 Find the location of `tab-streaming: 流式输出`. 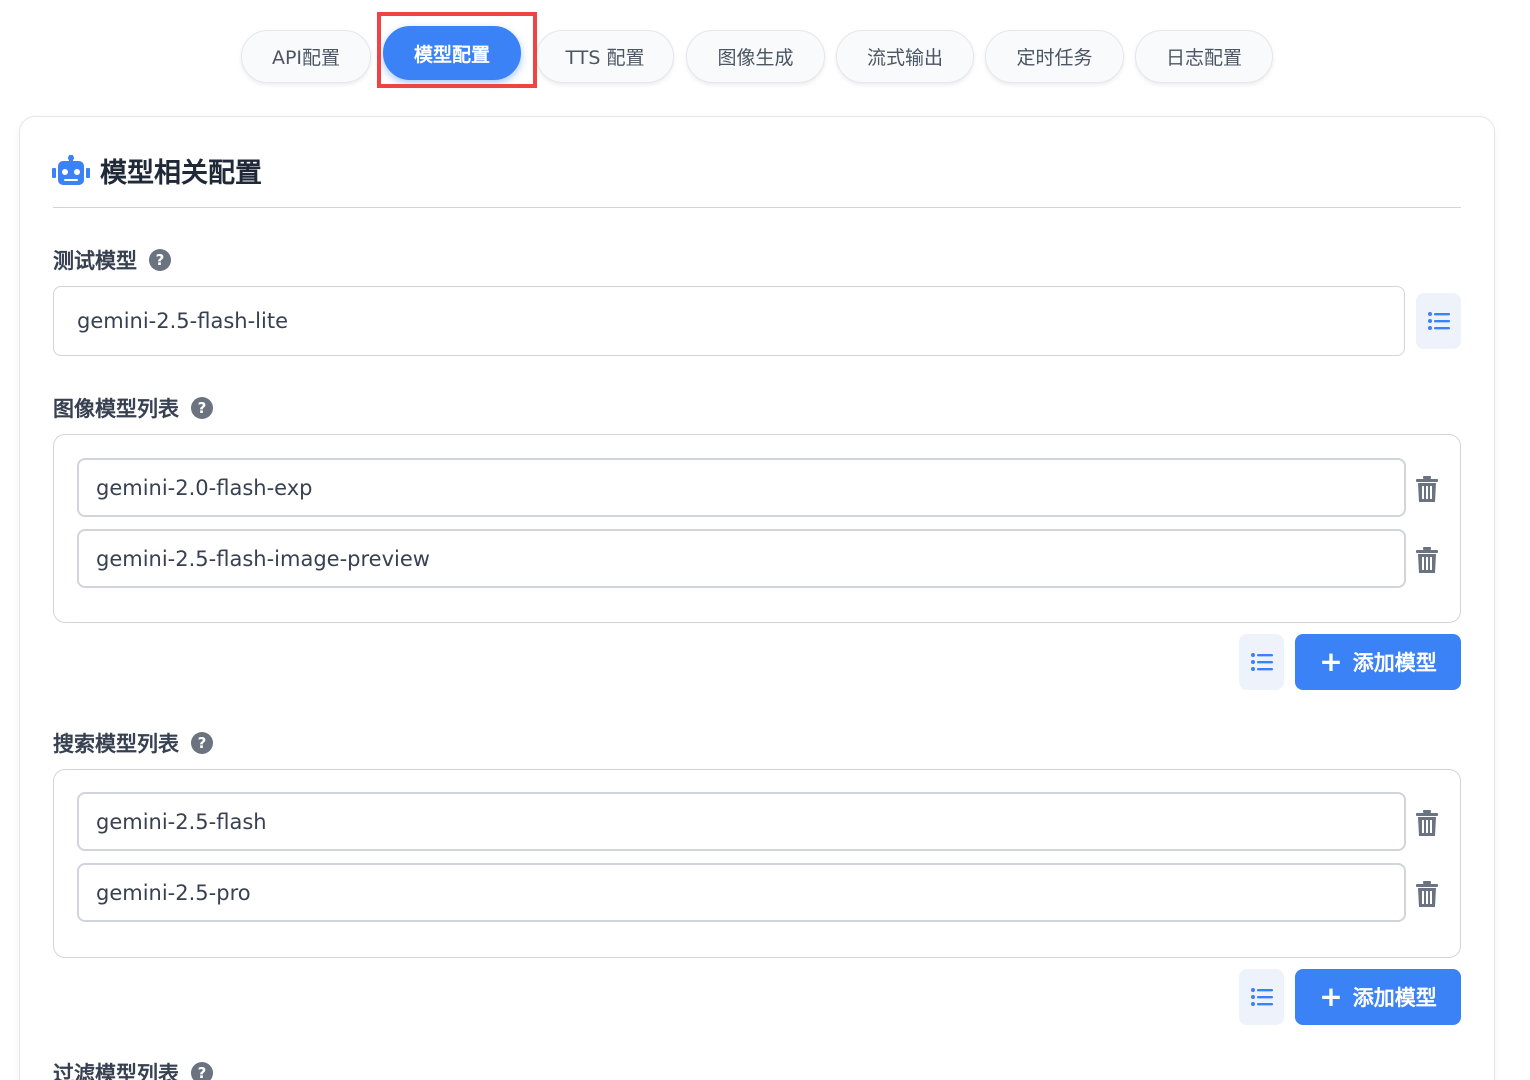

tab-streaming: 流式输出 is located at coordinates (905, 56).